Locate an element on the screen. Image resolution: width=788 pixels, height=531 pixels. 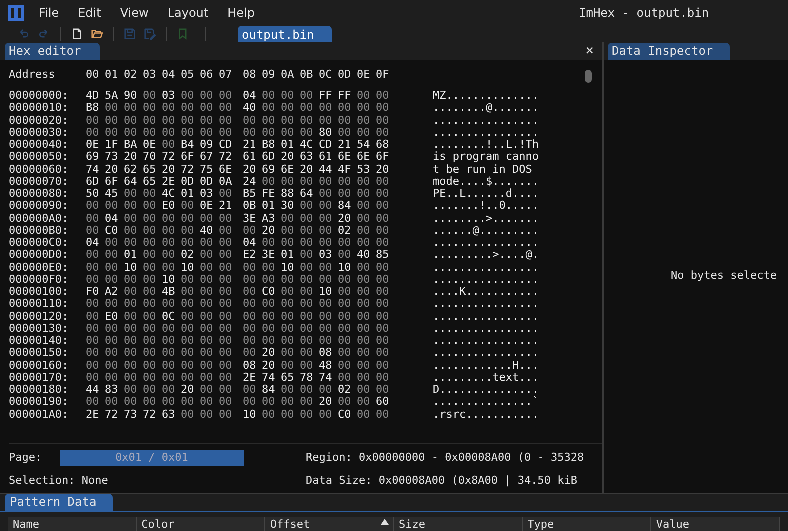
file-tab: output.bin is located at coordinates (285, 34).